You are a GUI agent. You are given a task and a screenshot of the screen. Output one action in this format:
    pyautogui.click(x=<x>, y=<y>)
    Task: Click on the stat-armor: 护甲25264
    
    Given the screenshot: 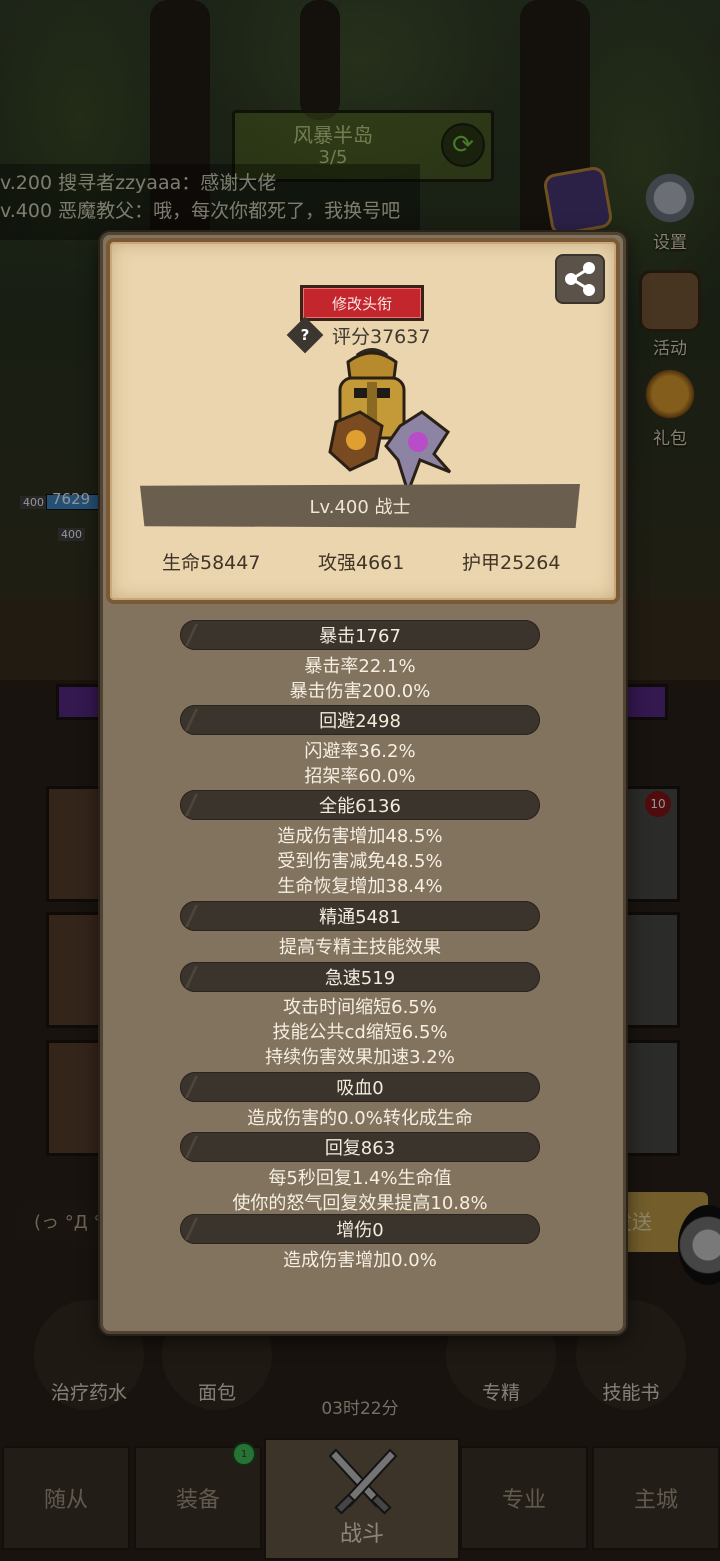 What is the action you would take?
    pyautogui.click(x=511, y=563)
    